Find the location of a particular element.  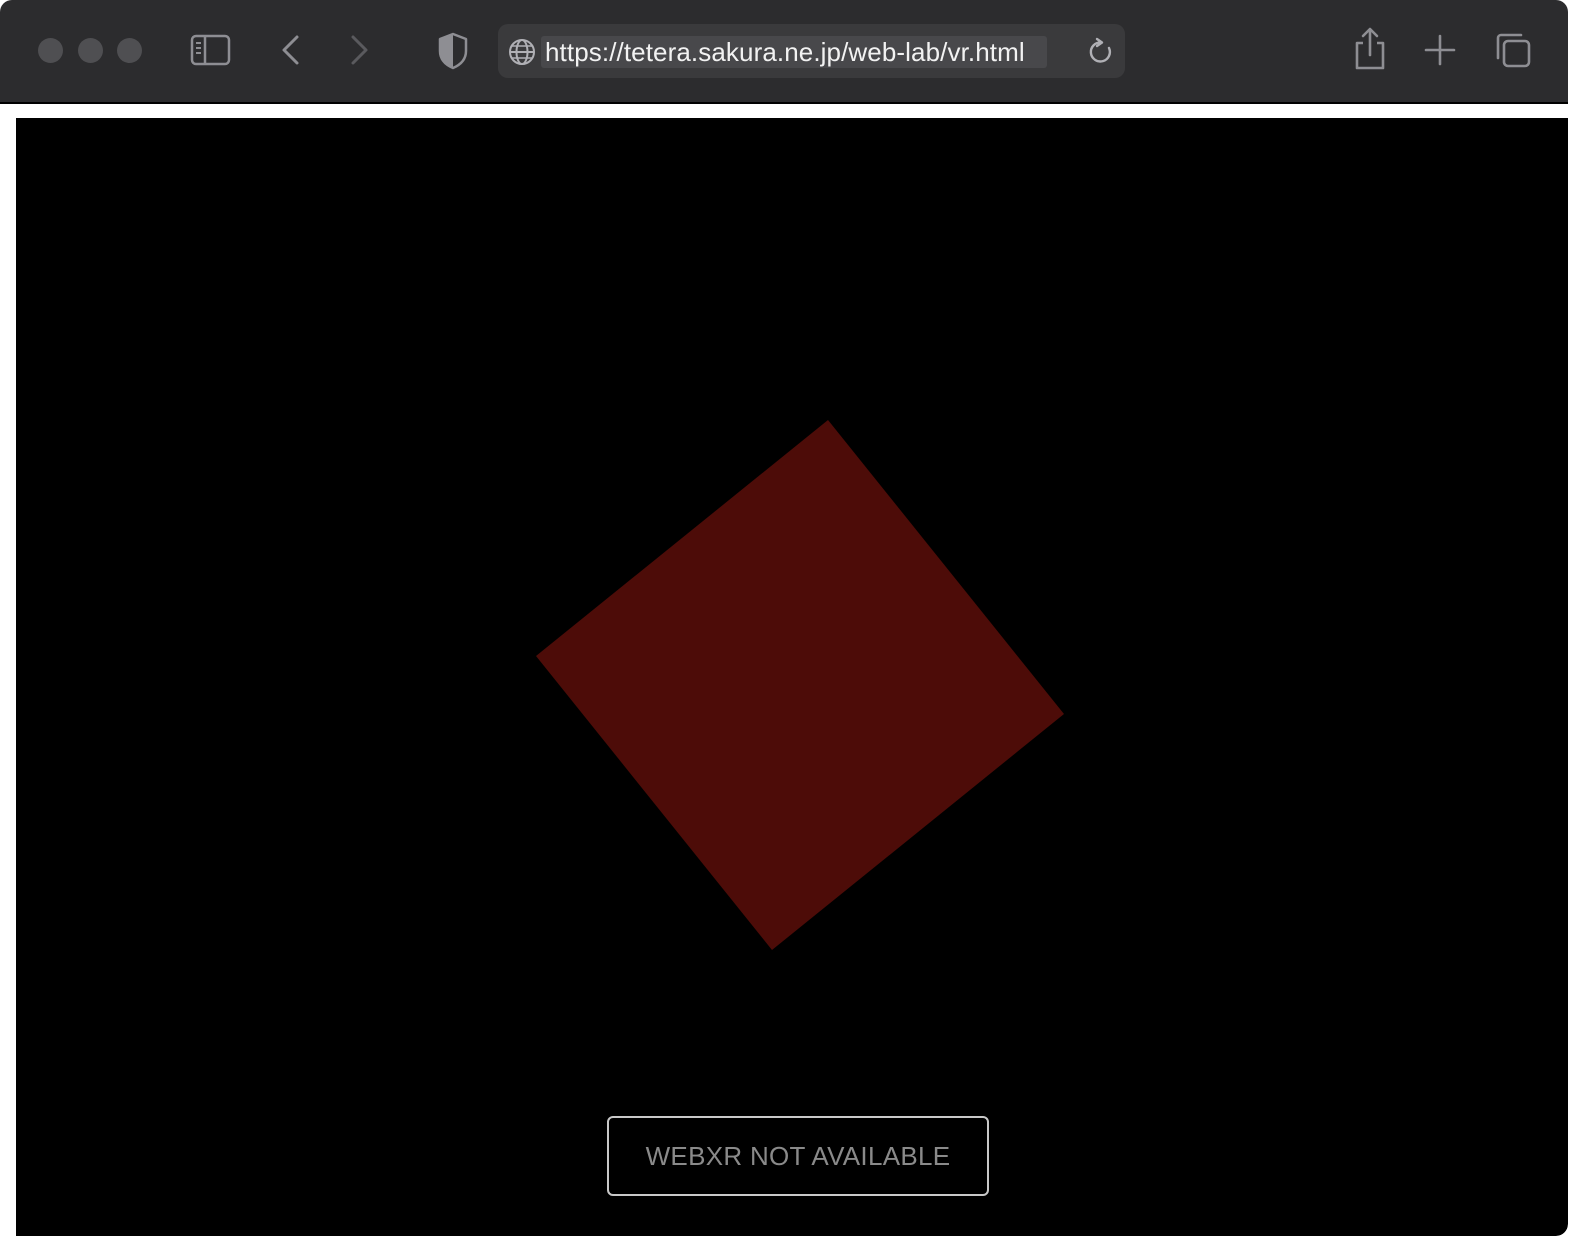

window-minimize-button is located at coordinates (90, 50).